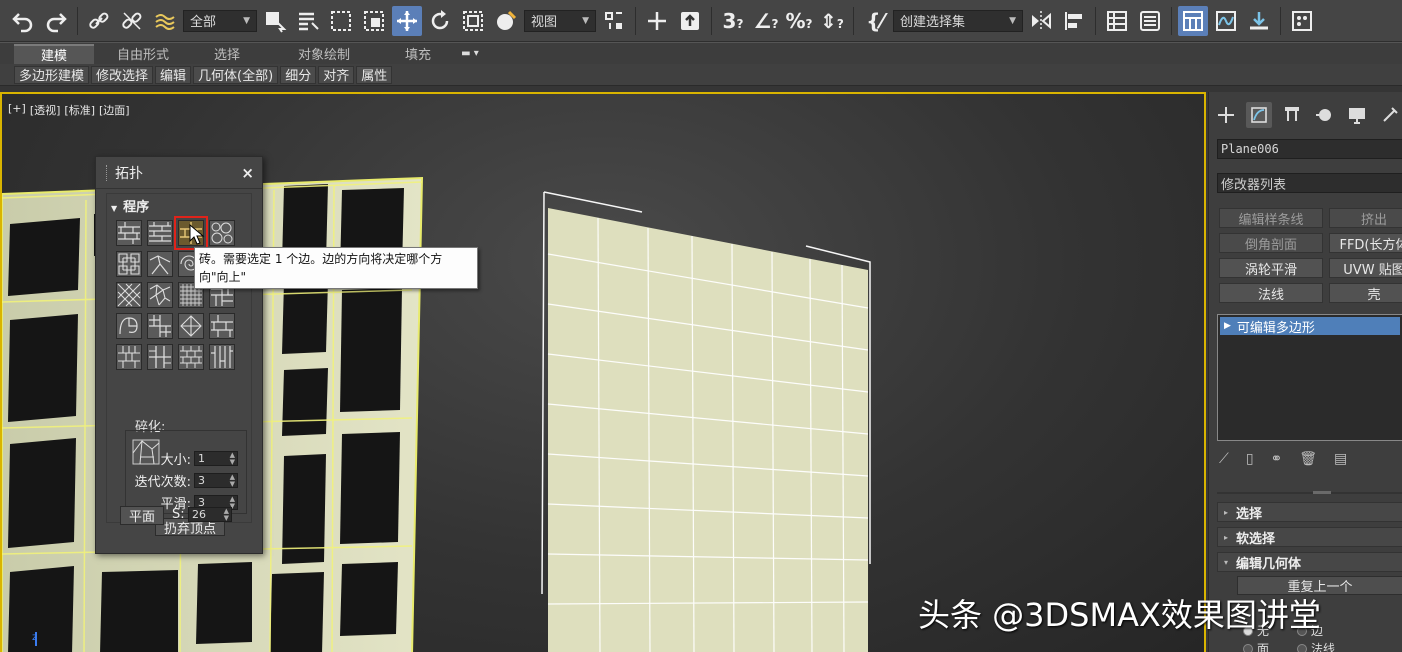  What do you see at coordinates (114, 110) in the screenshot?
I see `viewport-shading-edged-faces: [边面]` at bounding box center [114, 110].